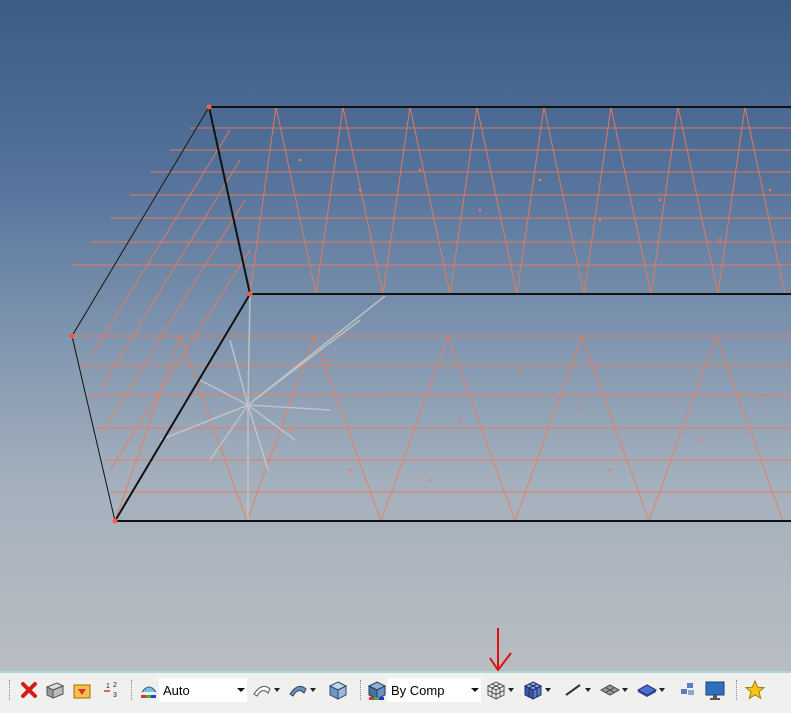 The height and width of the screenshot is (713, 791). I want to click on star-icon, so click(755, 689).